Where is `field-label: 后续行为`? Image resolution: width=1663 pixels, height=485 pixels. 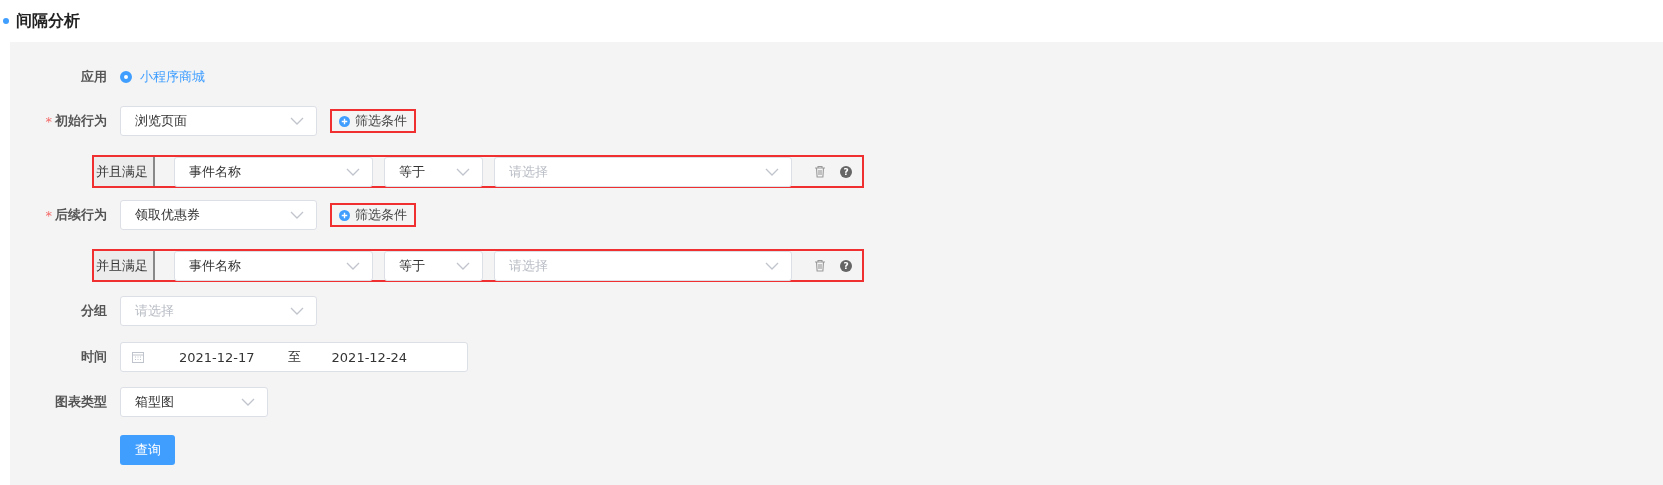
field-label: 后续行为 is located at coordinates (81, 215).